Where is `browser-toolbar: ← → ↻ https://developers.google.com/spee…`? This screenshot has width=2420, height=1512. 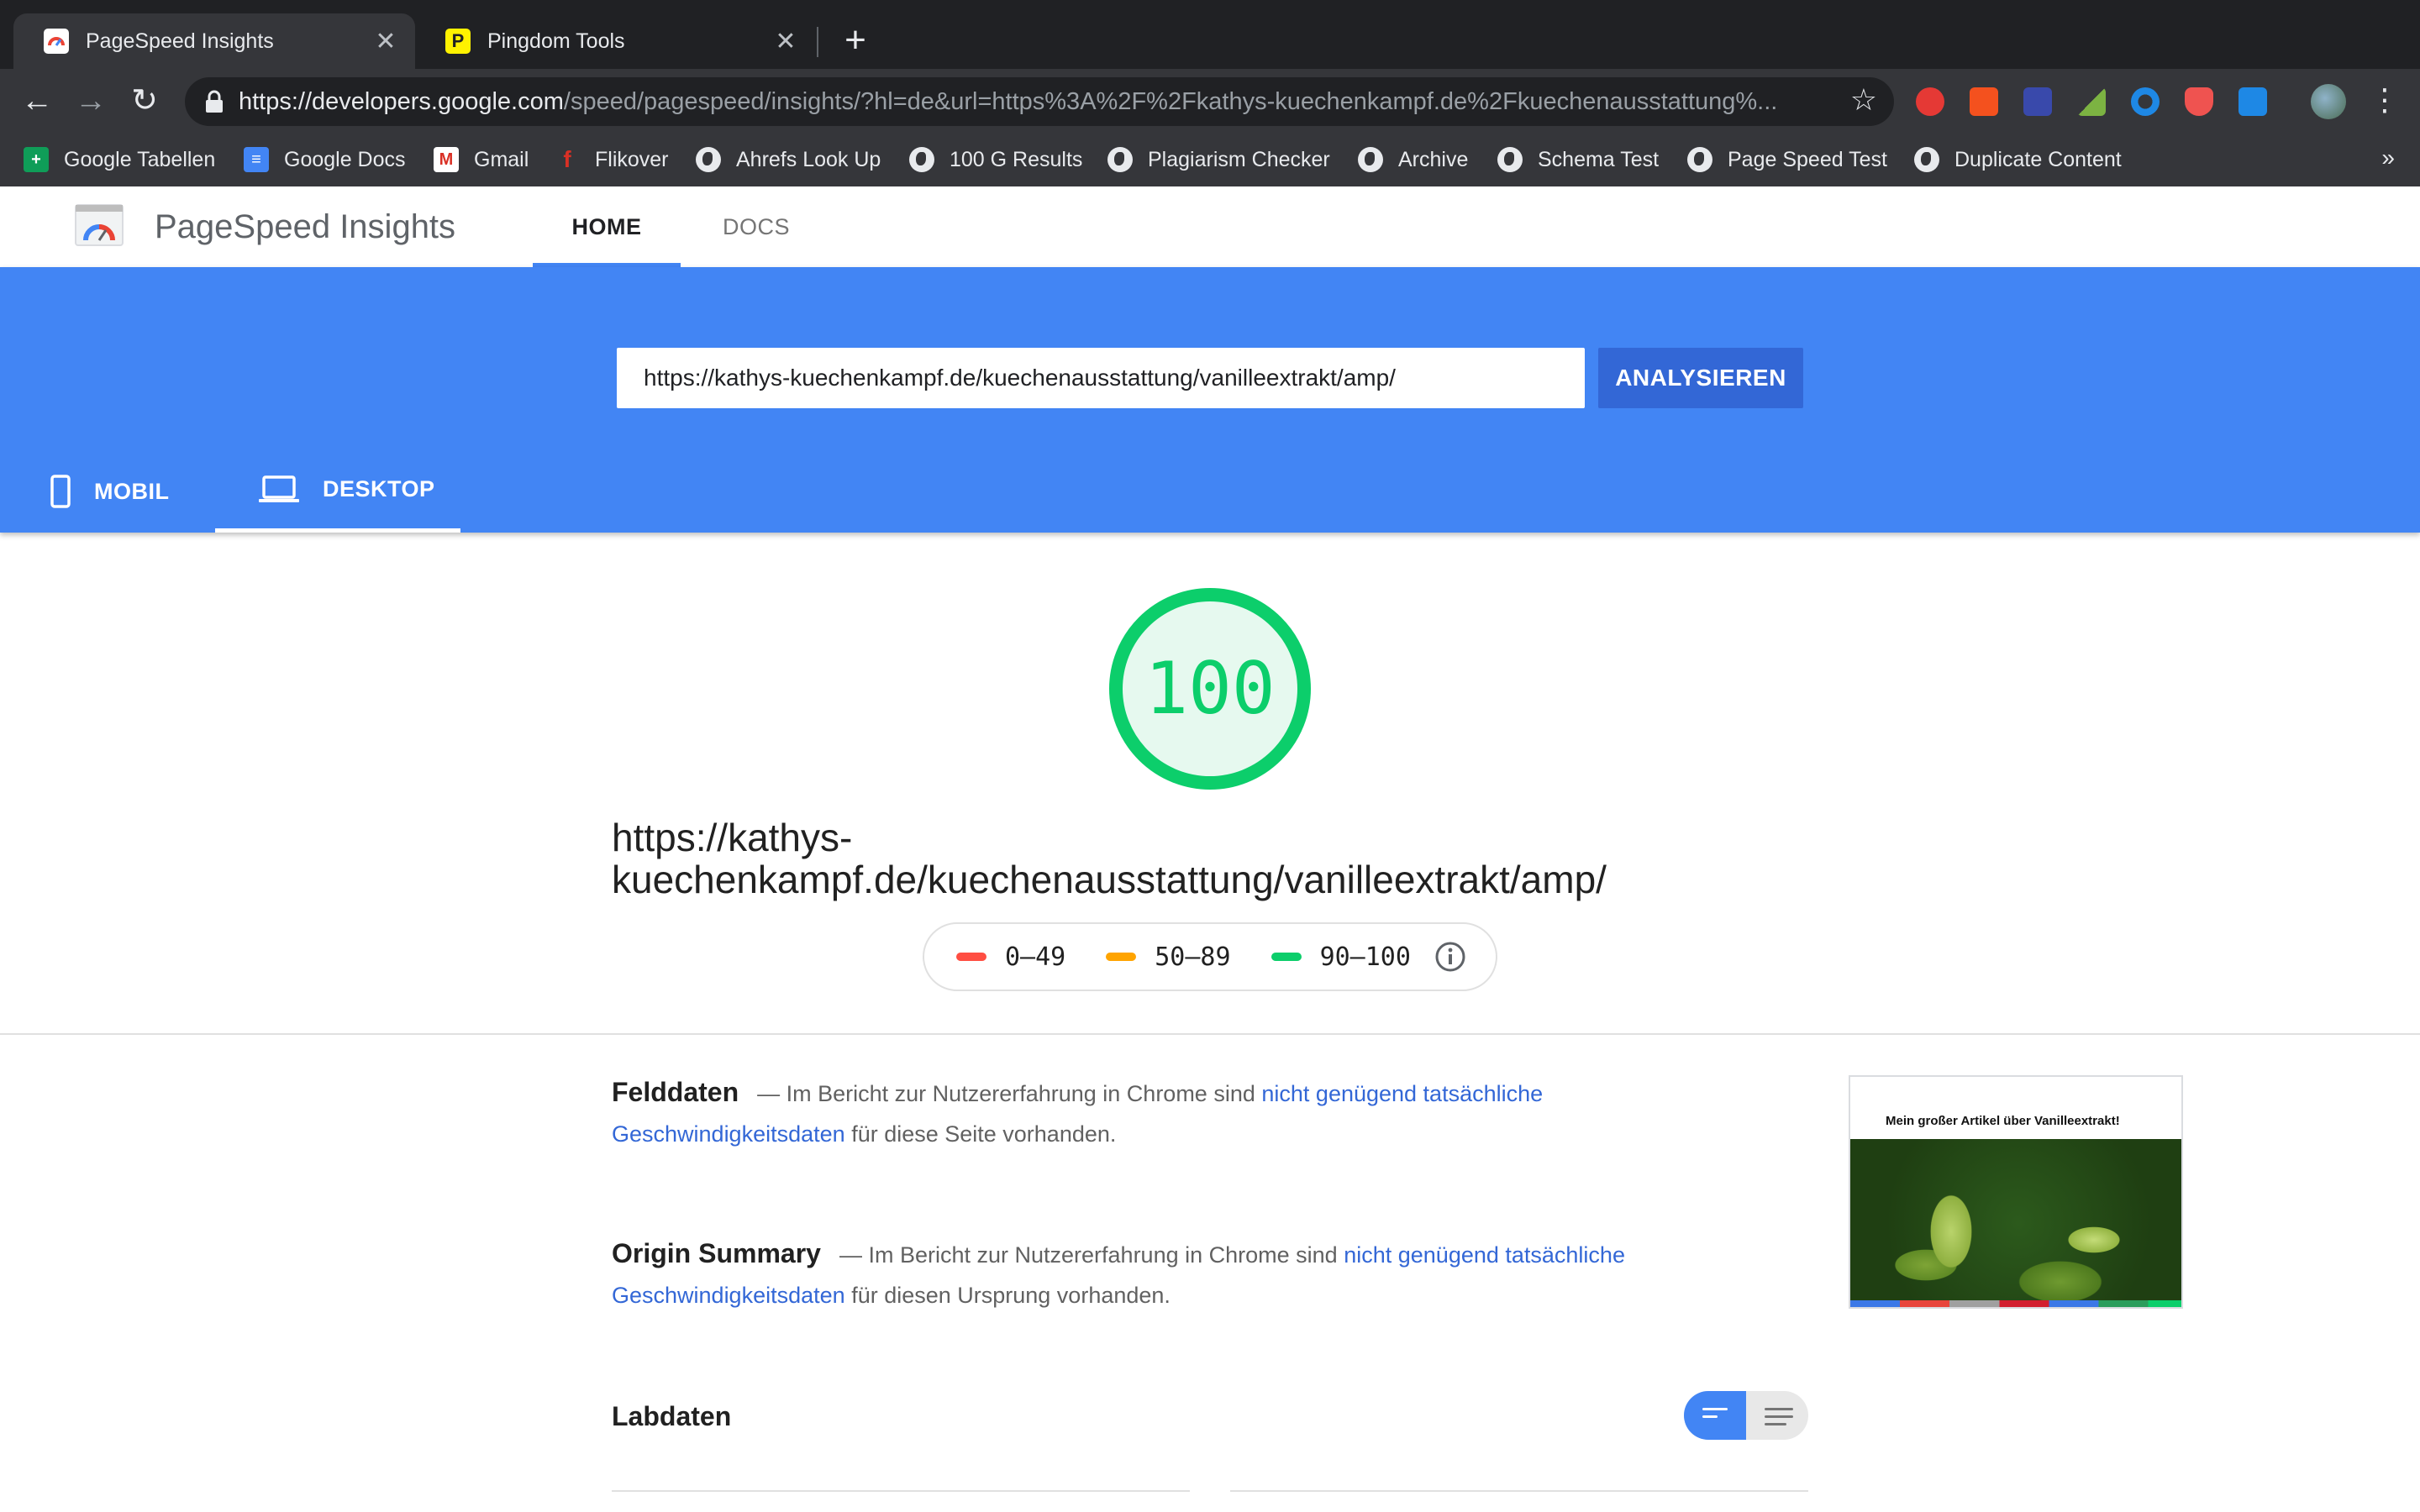
browser-toolbar: ← → ↻ https://developers.google.com/spee… is located at coordinates (1210, 101).